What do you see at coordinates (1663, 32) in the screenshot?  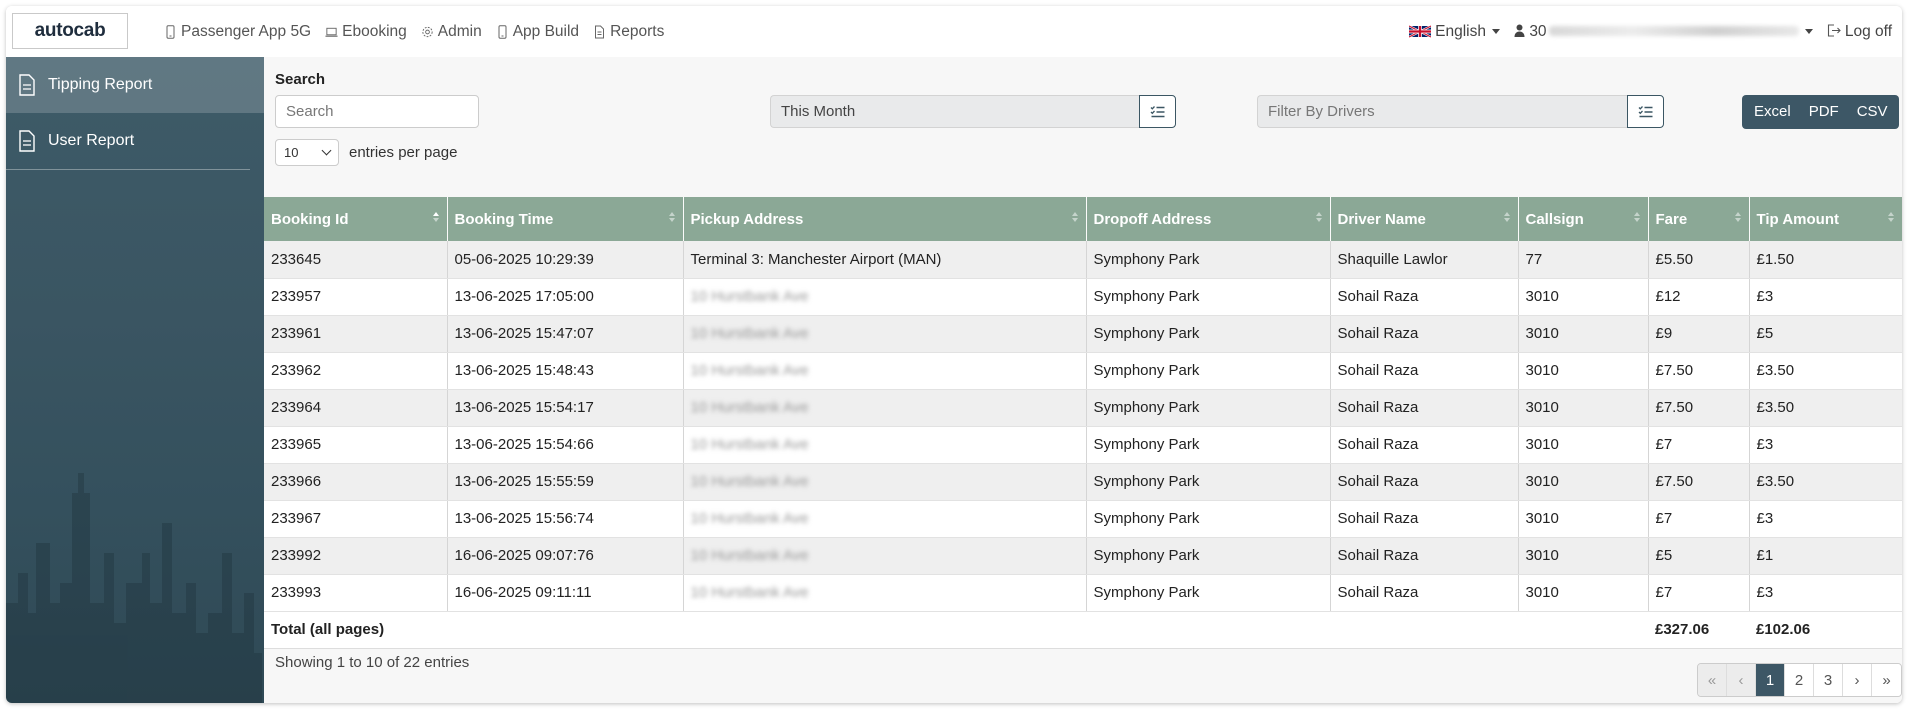 I see `user-dropdown: 30` at bounding box center [1663, 32].